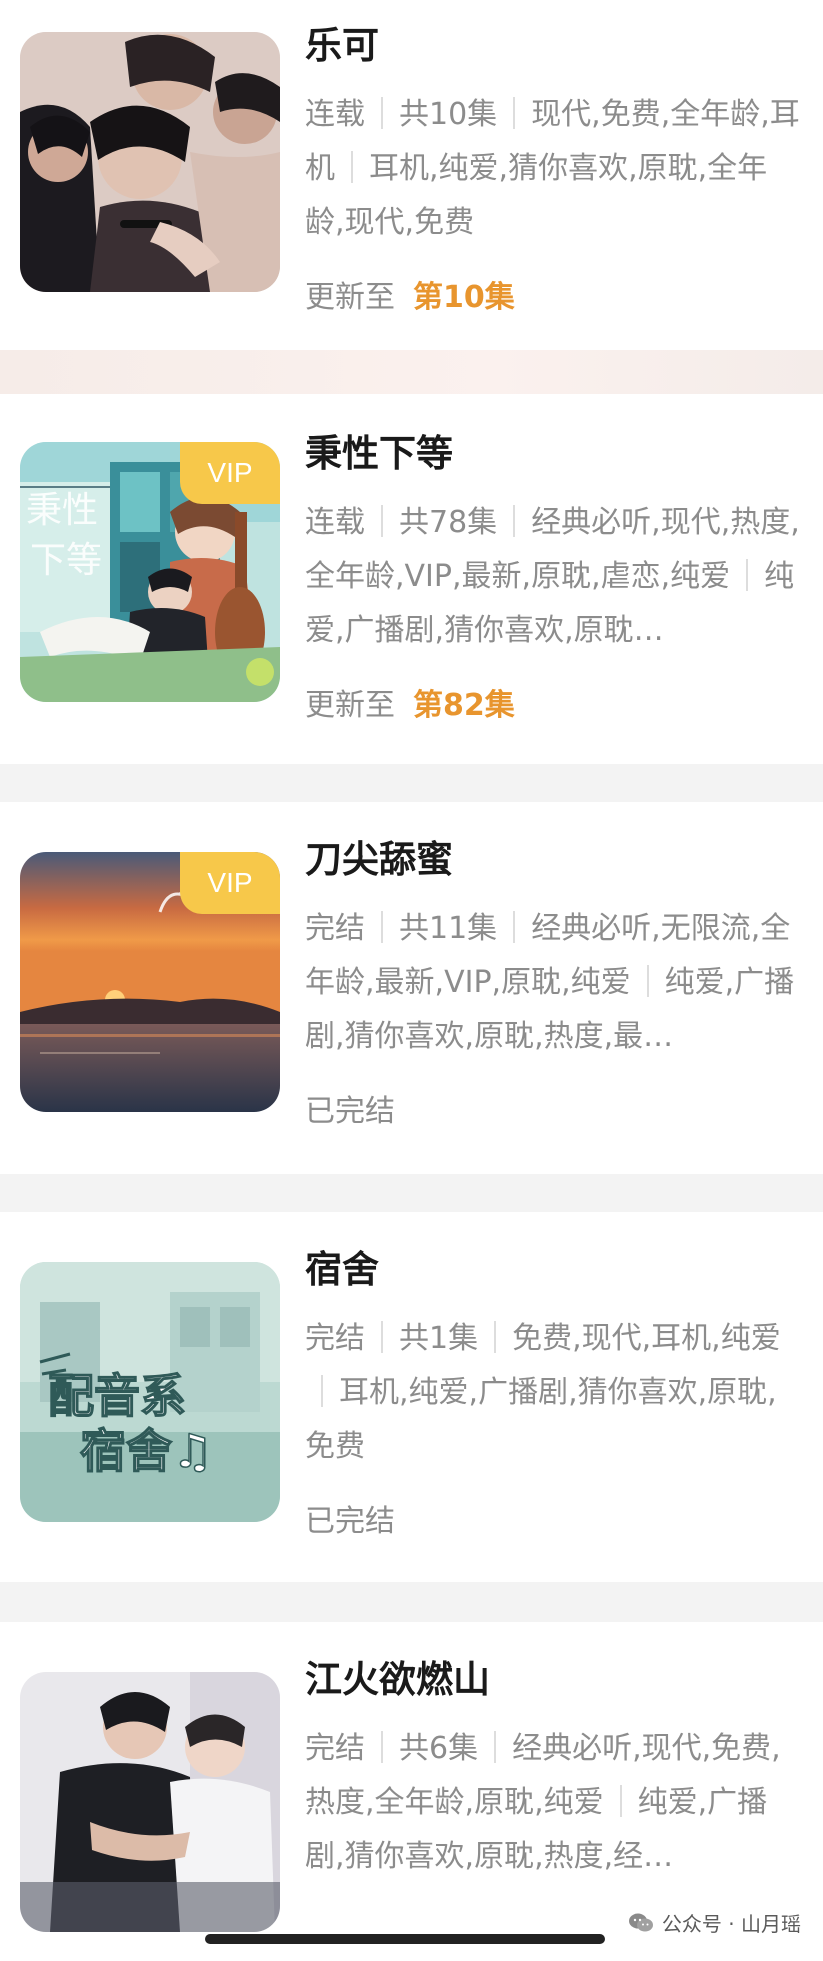 Image resolution: width=823 pixels, height=1961 pixels. I want to click on latest-episode: 第10集, so click(464, 297).